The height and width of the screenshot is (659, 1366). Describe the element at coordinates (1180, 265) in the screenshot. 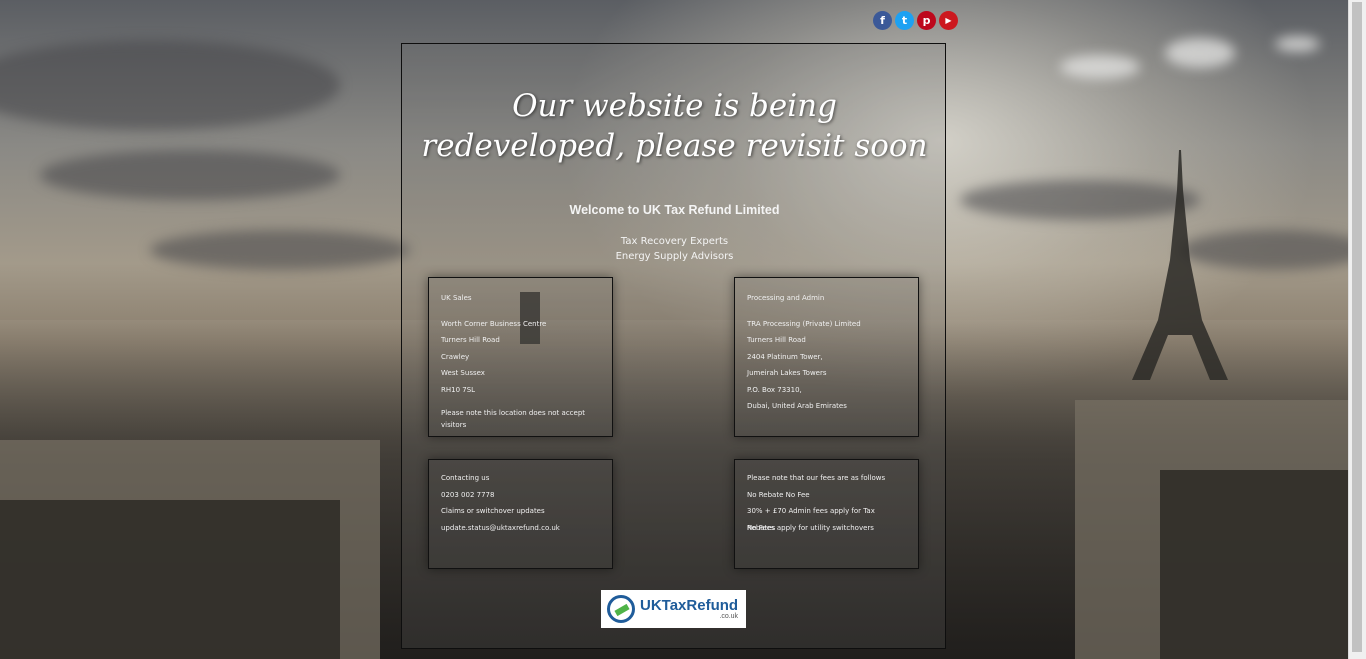

I see `eiffel-tower-image` at that location.